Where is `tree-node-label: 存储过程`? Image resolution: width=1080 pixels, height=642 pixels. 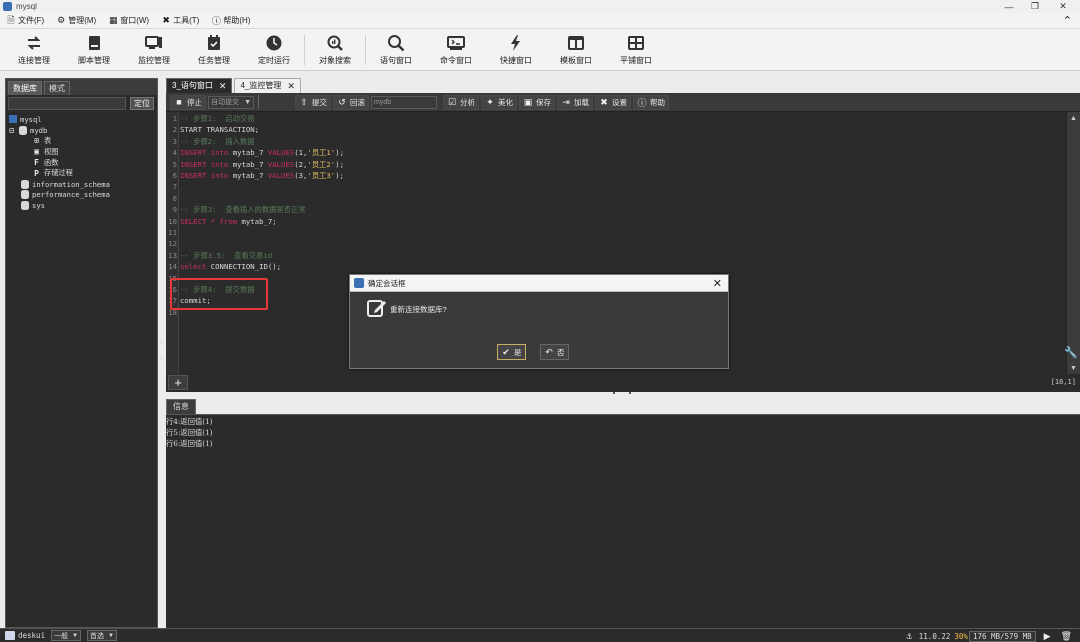
tree-node-label: 存储过程 is located at coordinates (58, 173).